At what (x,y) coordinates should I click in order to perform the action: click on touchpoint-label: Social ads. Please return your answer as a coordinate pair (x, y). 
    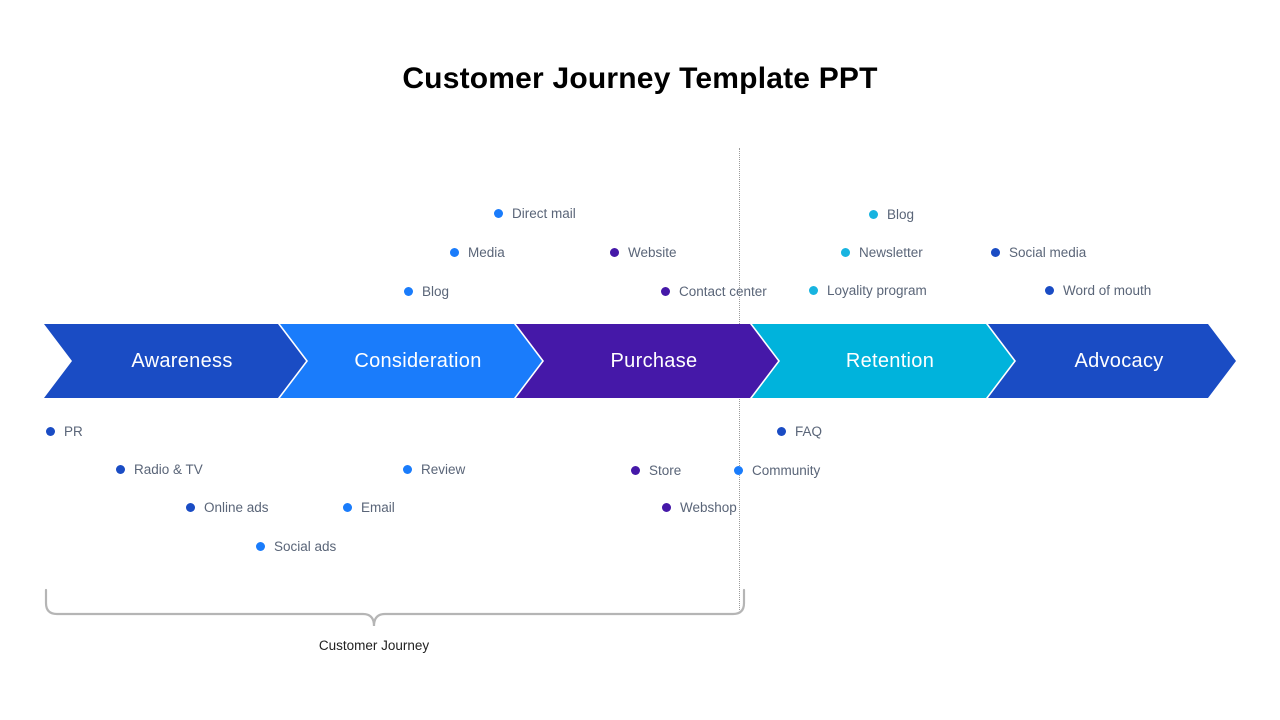
    Looking at the image, I should click on (305, 546).